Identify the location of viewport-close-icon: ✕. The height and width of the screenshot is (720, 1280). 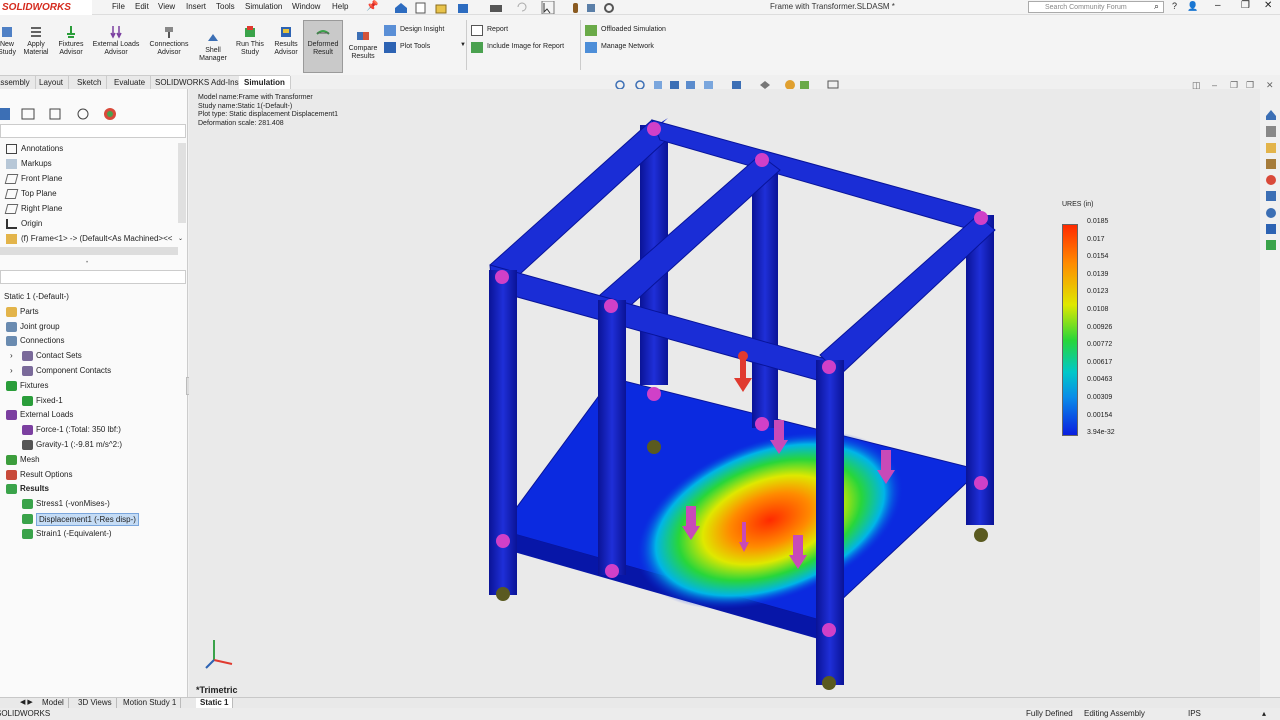
(1270, 85).